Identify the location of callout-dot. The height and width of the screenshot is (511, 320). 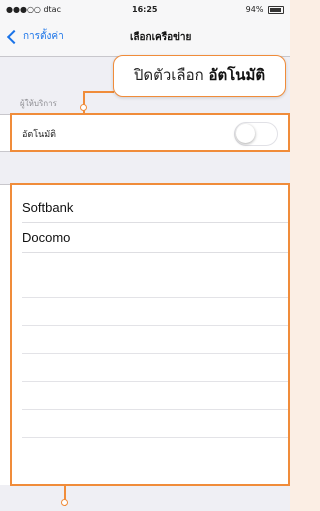
(83, 107).